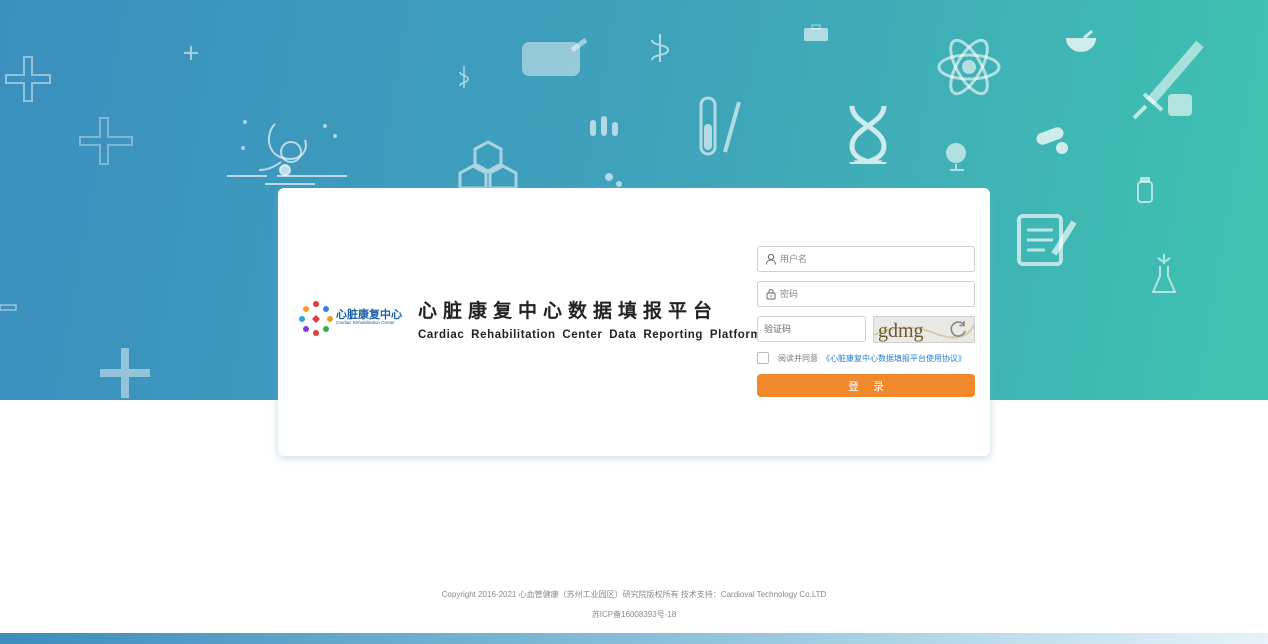  Describe the element at coordinates (287, 152) in the screenshot. I see `stethoscope-icon` at that location.